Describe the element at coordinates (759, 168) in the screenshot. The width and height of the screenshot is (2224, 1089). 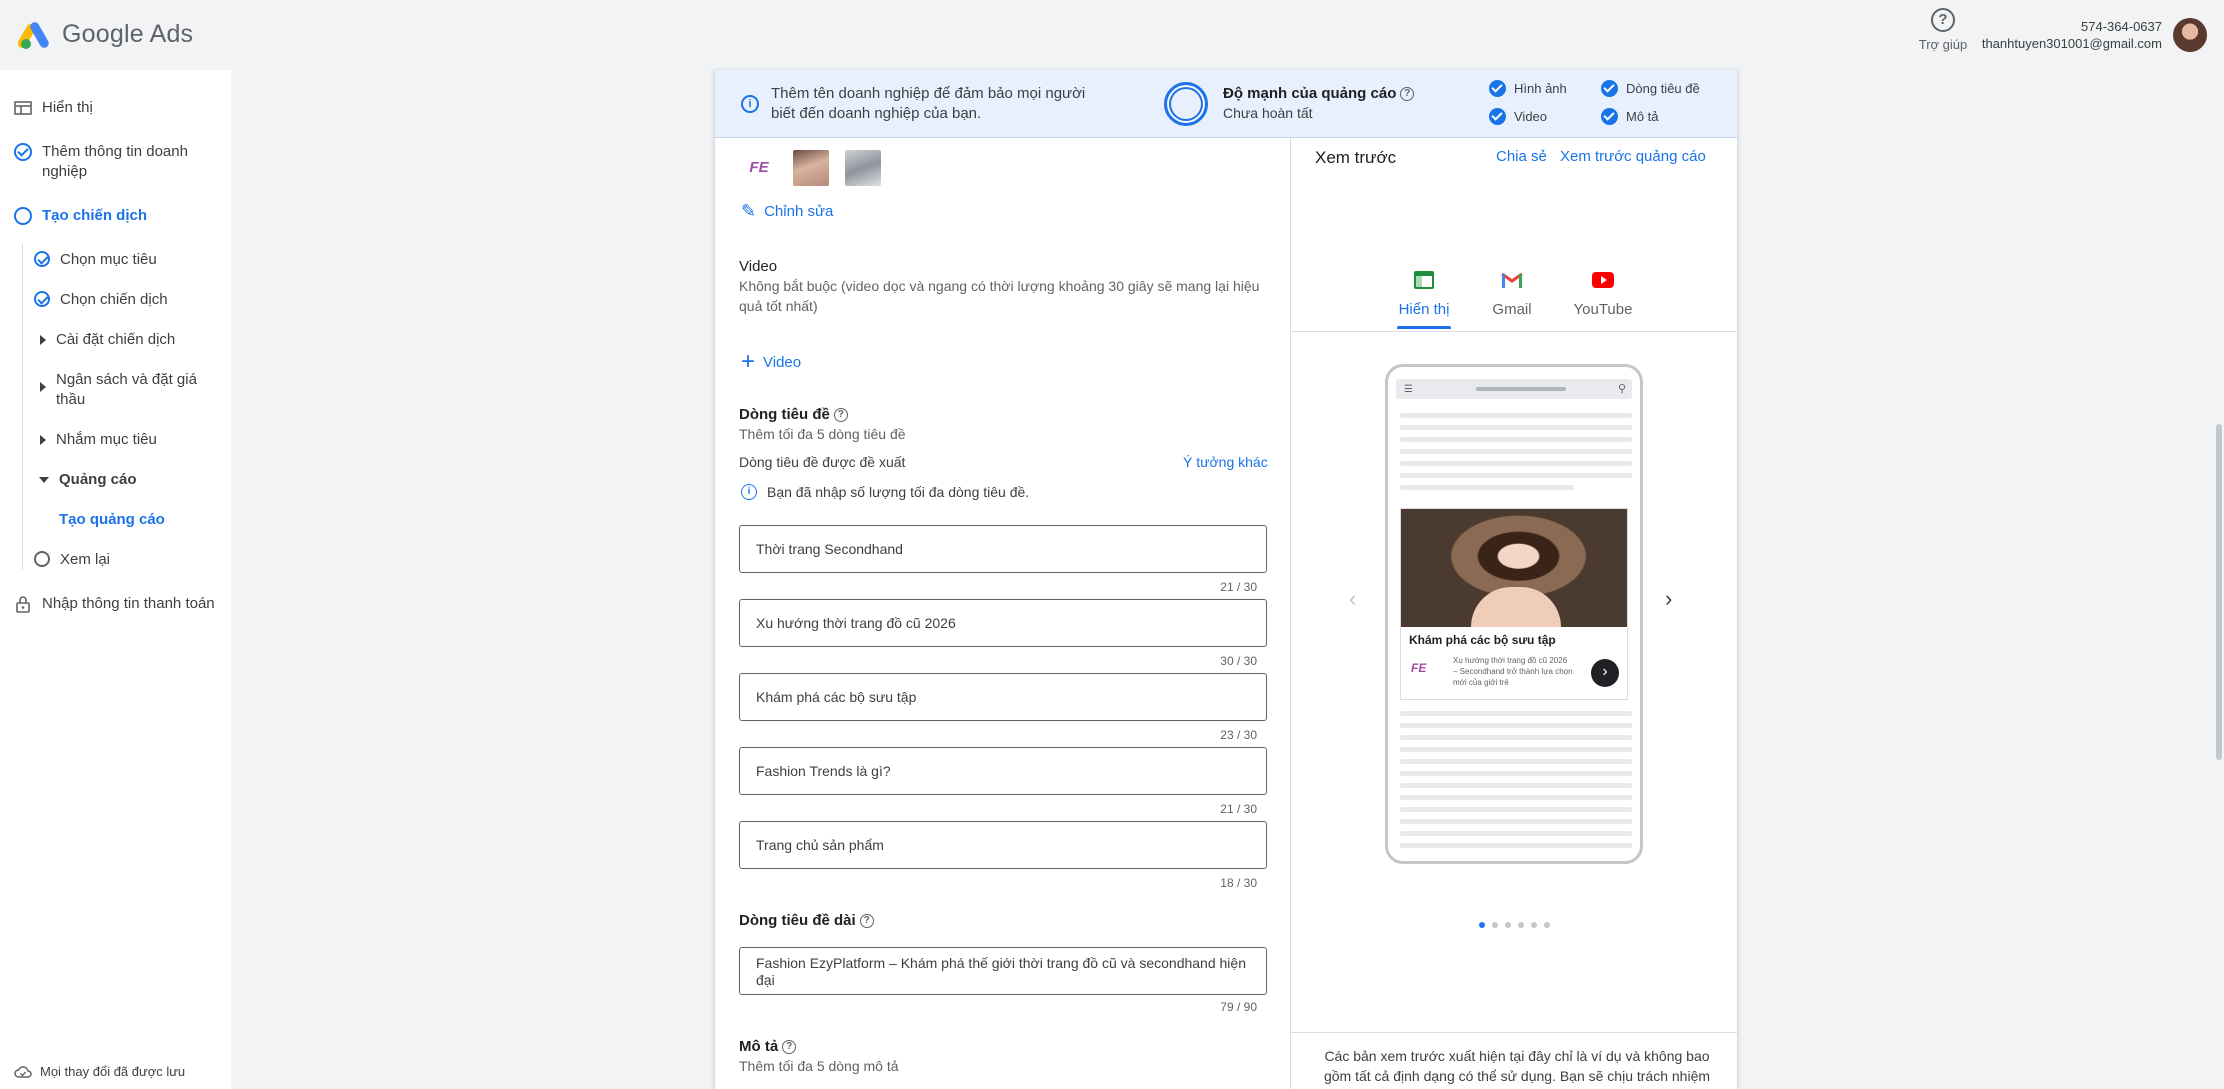
I see `logo-thumbnail: FE` at that location.